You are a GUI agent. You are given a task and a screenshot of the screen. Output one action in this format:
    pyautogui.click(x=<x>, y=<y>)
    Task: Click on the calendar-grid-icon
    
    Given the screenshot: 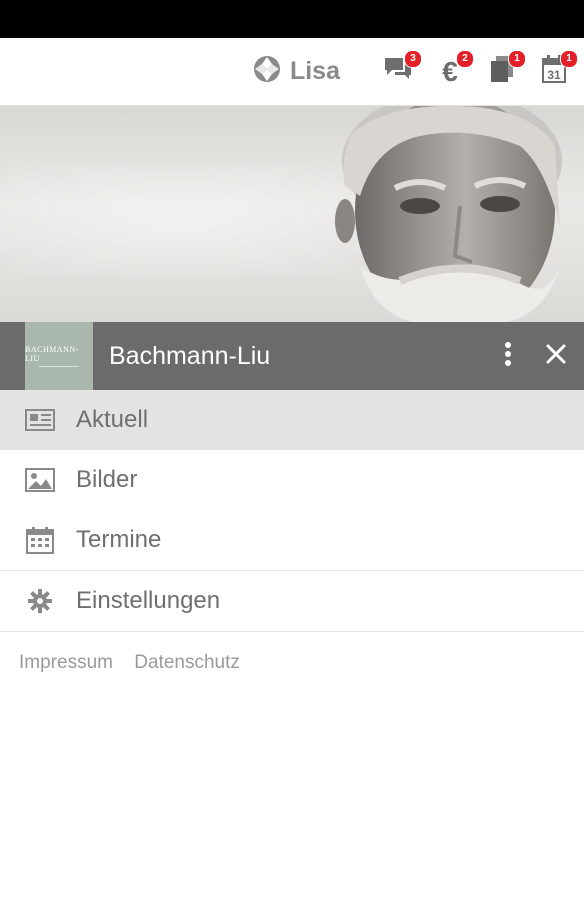 What is the action you would take?
    pyautogui.click(x=40, y=540)
    